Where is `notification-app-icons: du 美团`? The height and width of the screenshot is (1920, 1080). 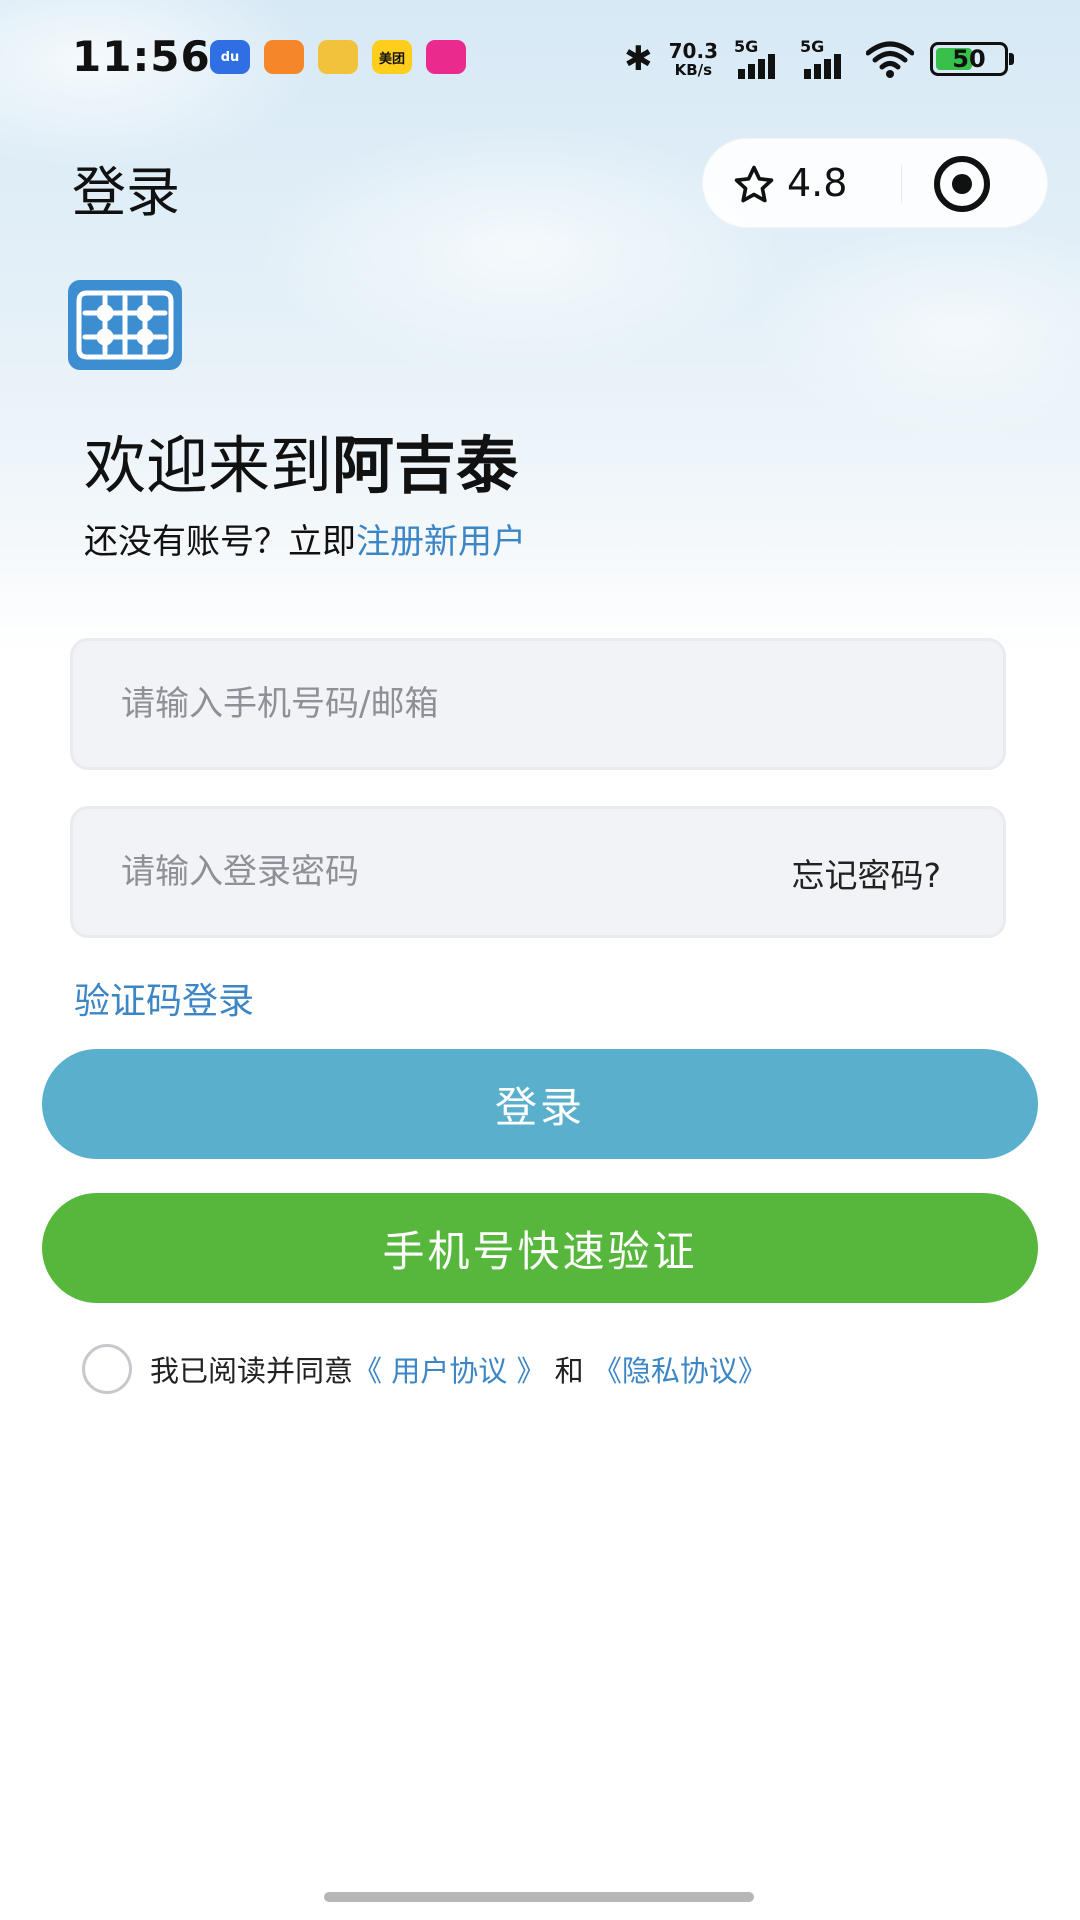 notification-app-icons: du 美团 is located at coordinates (338, 57).